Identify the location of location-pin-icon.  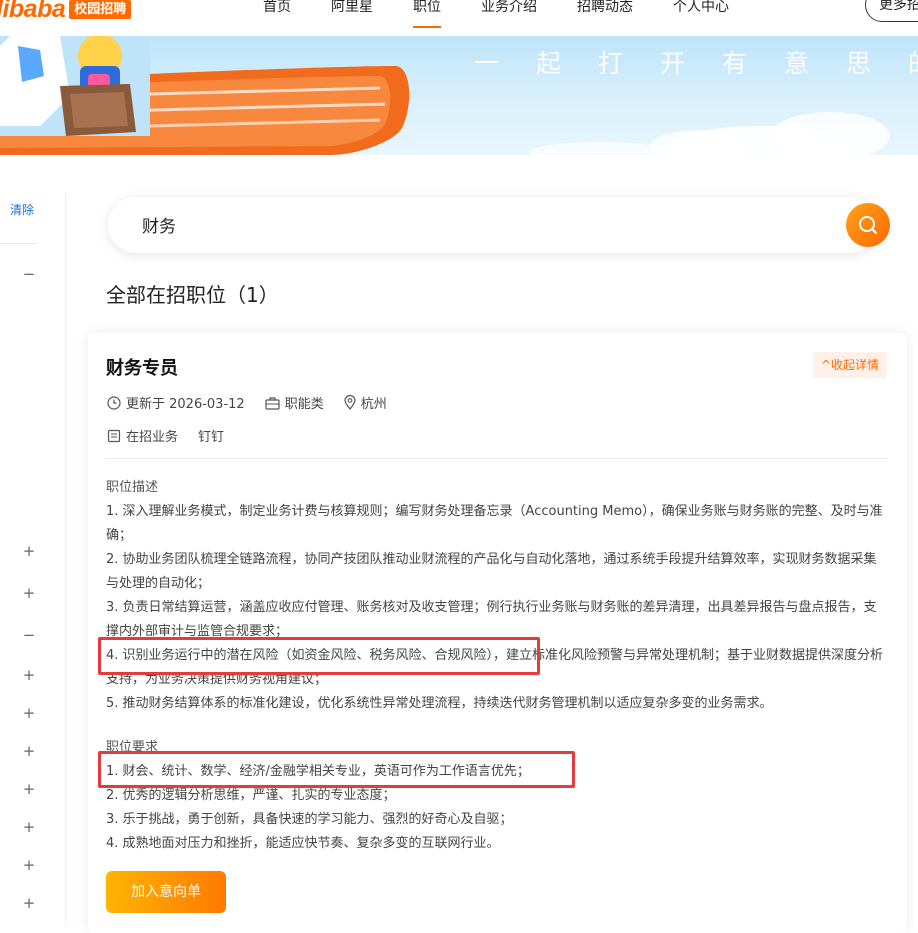
(350, 402).